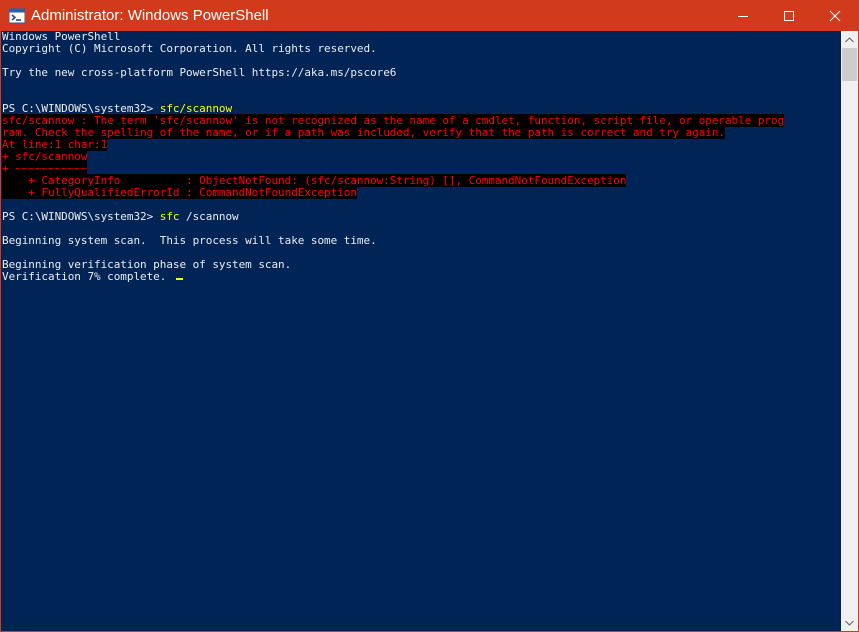  I want to click on text-cursor, so click(179, 279).